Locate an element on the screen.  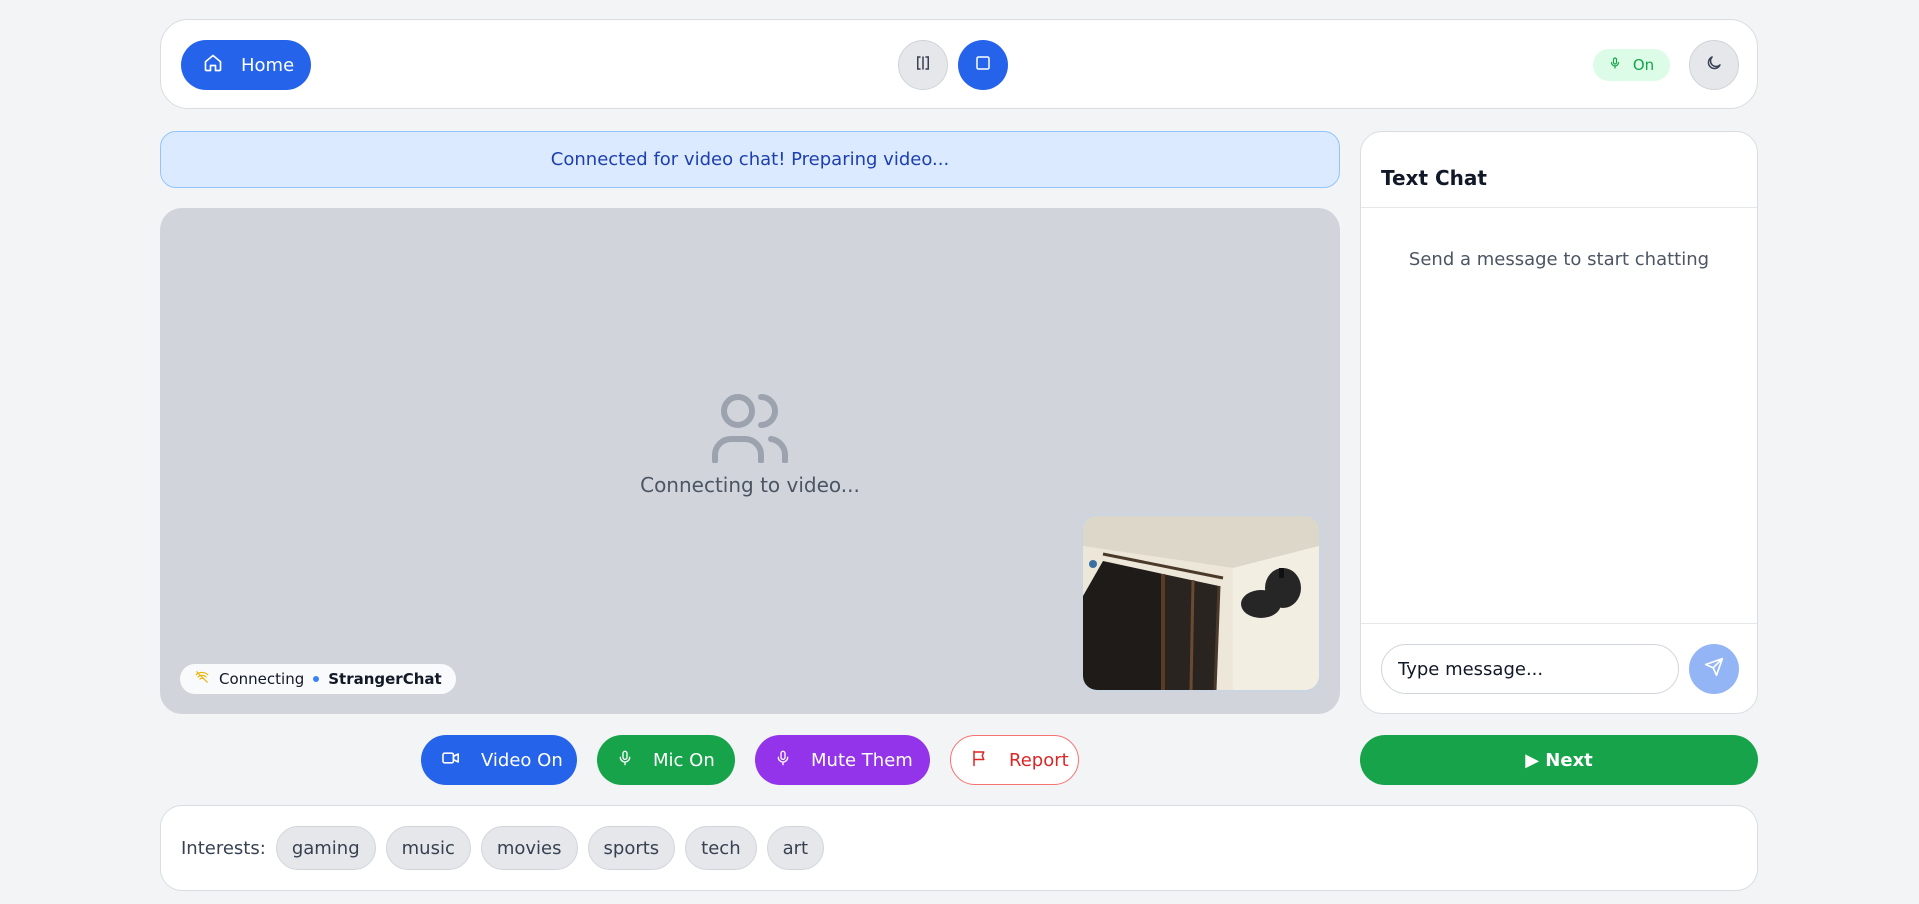
message-input is located at coordinates (1530, 669).